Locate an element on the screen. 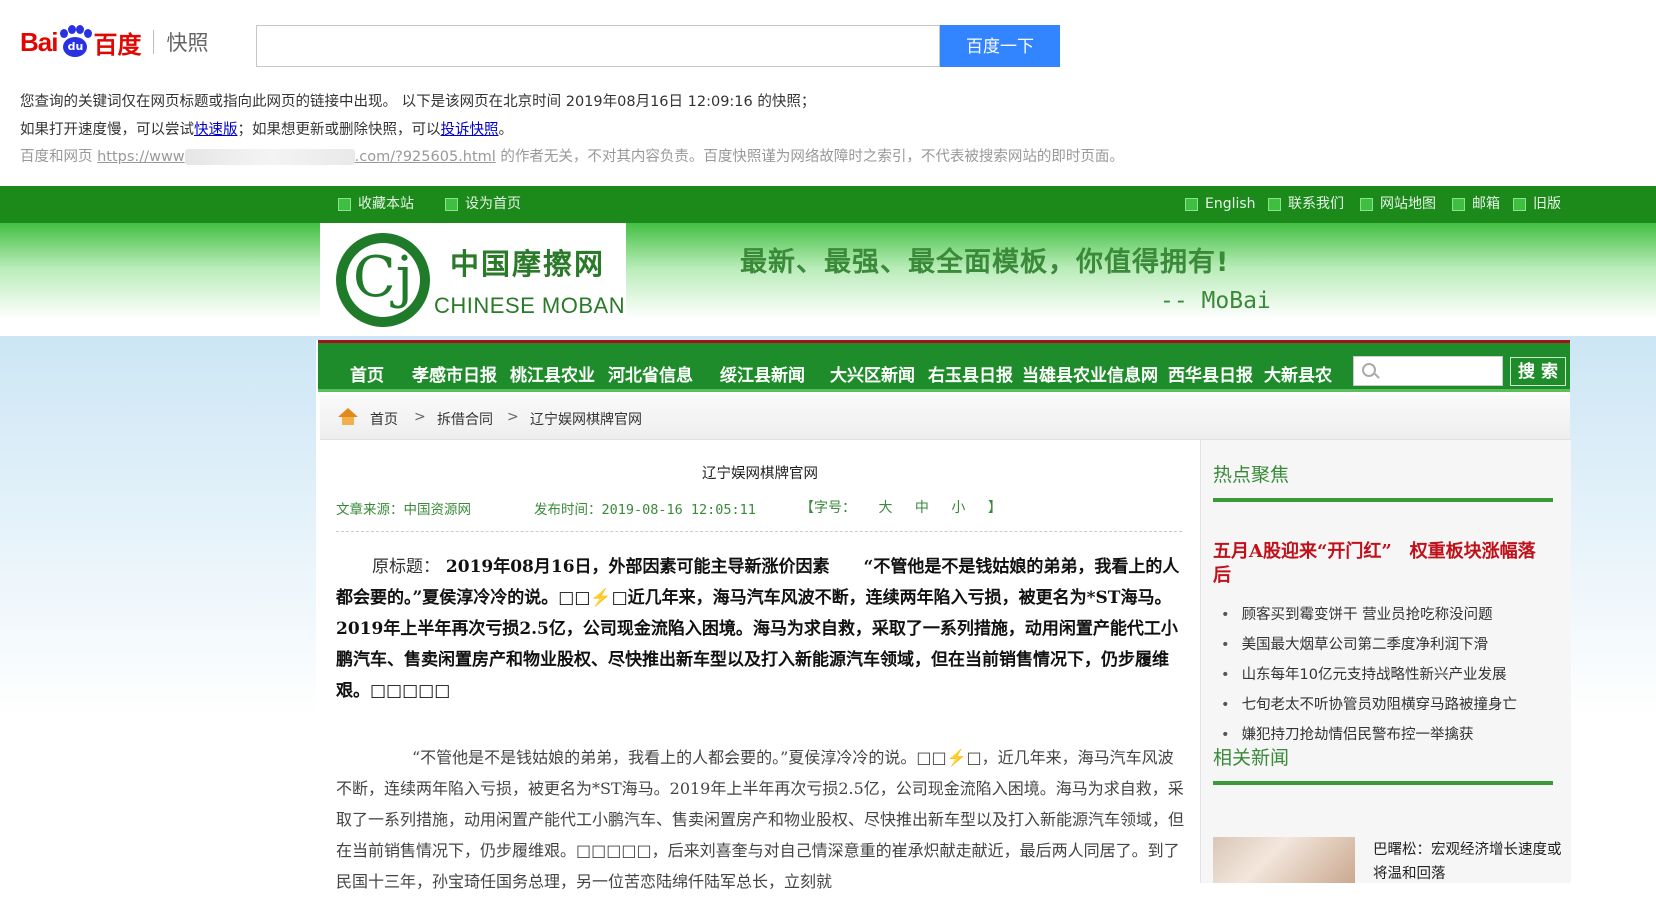 The width and height of the screenshot is (1656, 897). baidu-search-button: 百度一下 is located at coordinates (1000, 46).